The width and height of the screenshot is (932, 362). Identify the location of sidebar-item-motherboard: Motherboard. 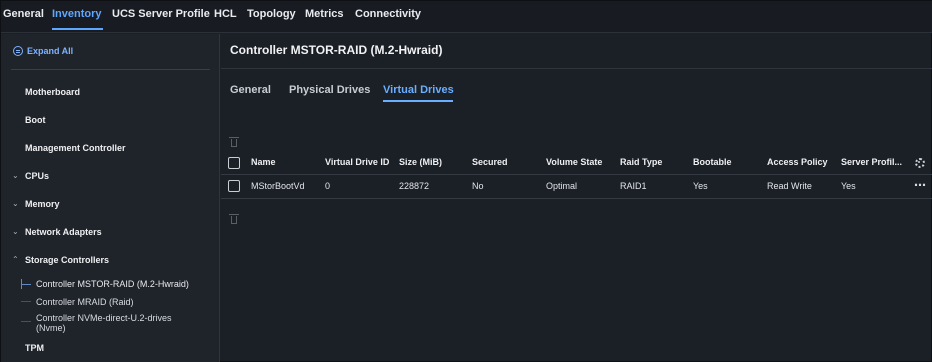
(52, 92).